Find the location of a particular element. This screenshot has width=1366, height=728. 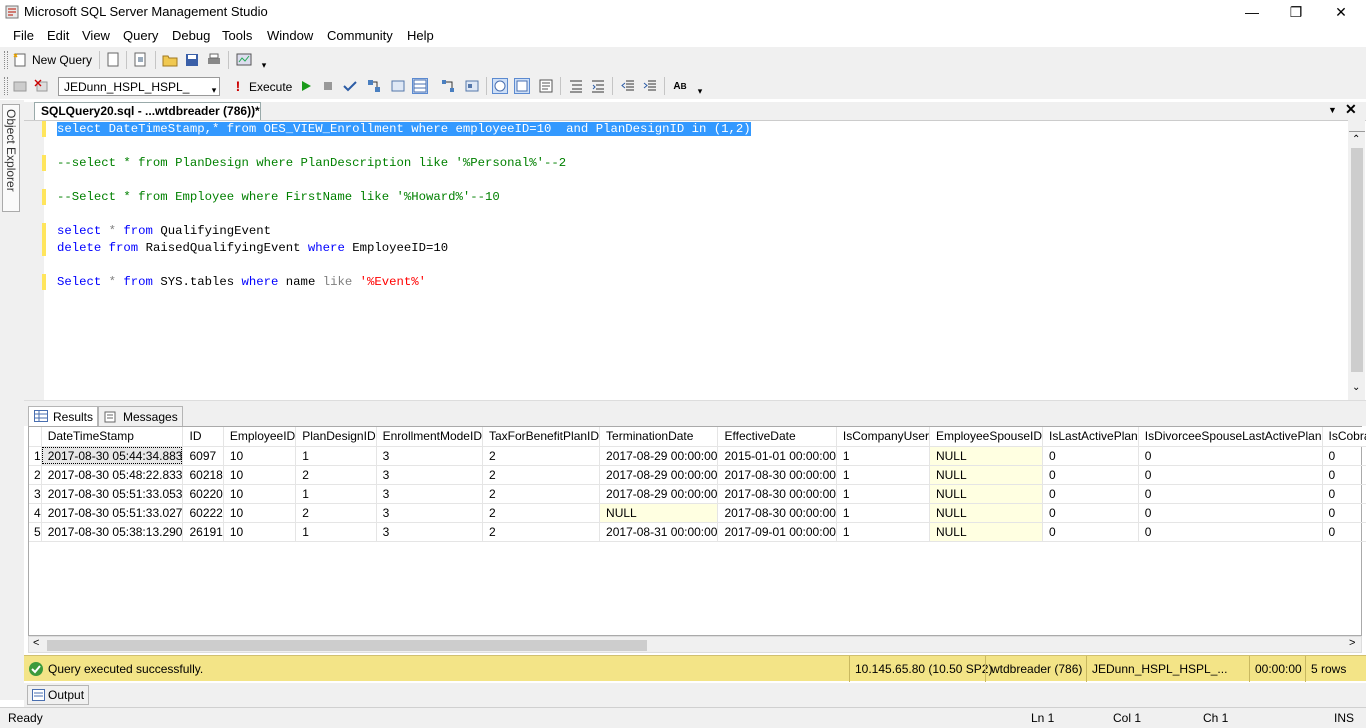

column-header: EnrollmentModeID is located at coordinates (429, 437).